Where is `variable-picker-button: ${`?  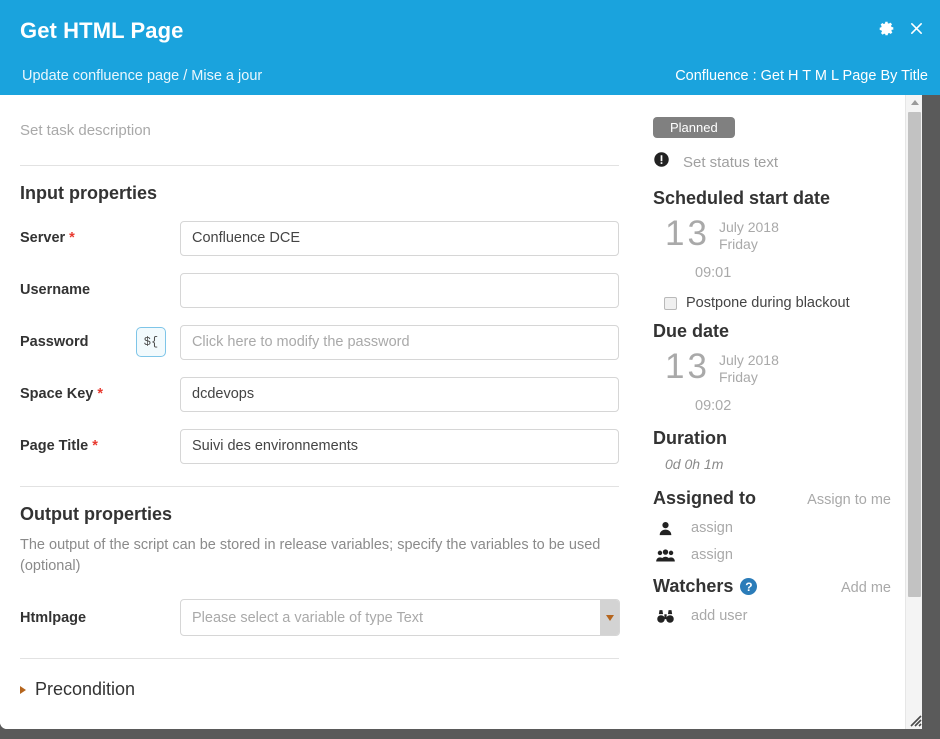 variable-picker-button: ${ is located at coordinates (151, 342).